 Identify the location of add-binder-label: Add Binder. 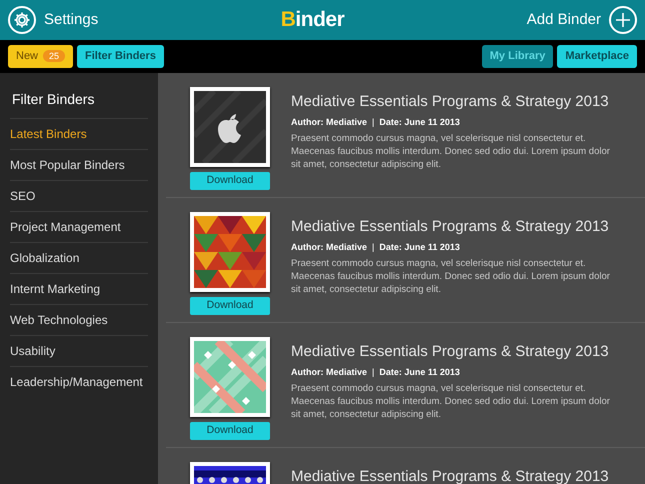
(563, 20).